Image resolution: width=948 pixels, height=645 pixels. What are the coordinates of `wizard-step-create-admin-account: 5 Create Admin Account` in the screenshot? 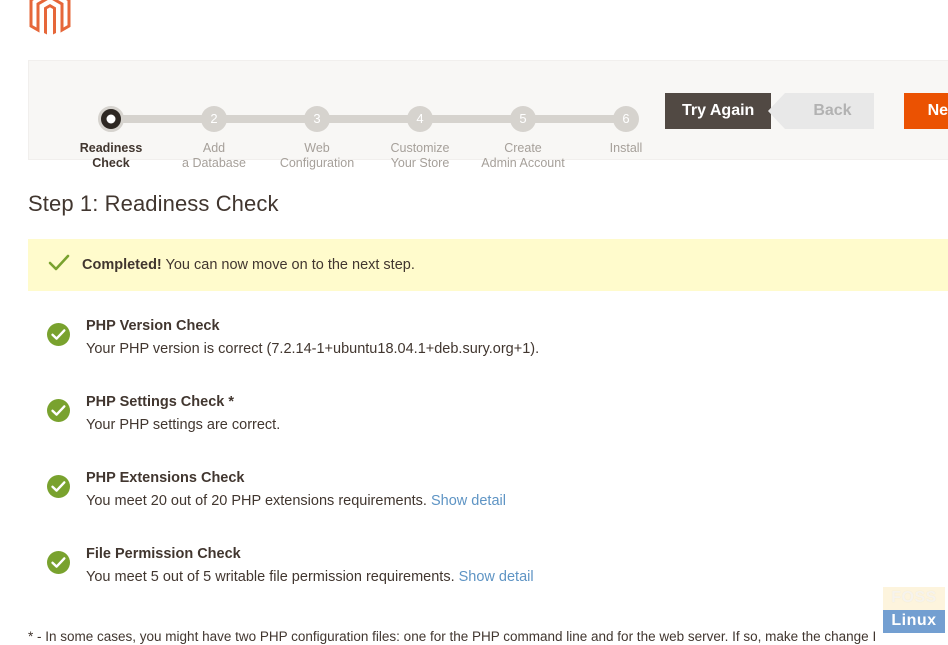 It's located at (523, 127).